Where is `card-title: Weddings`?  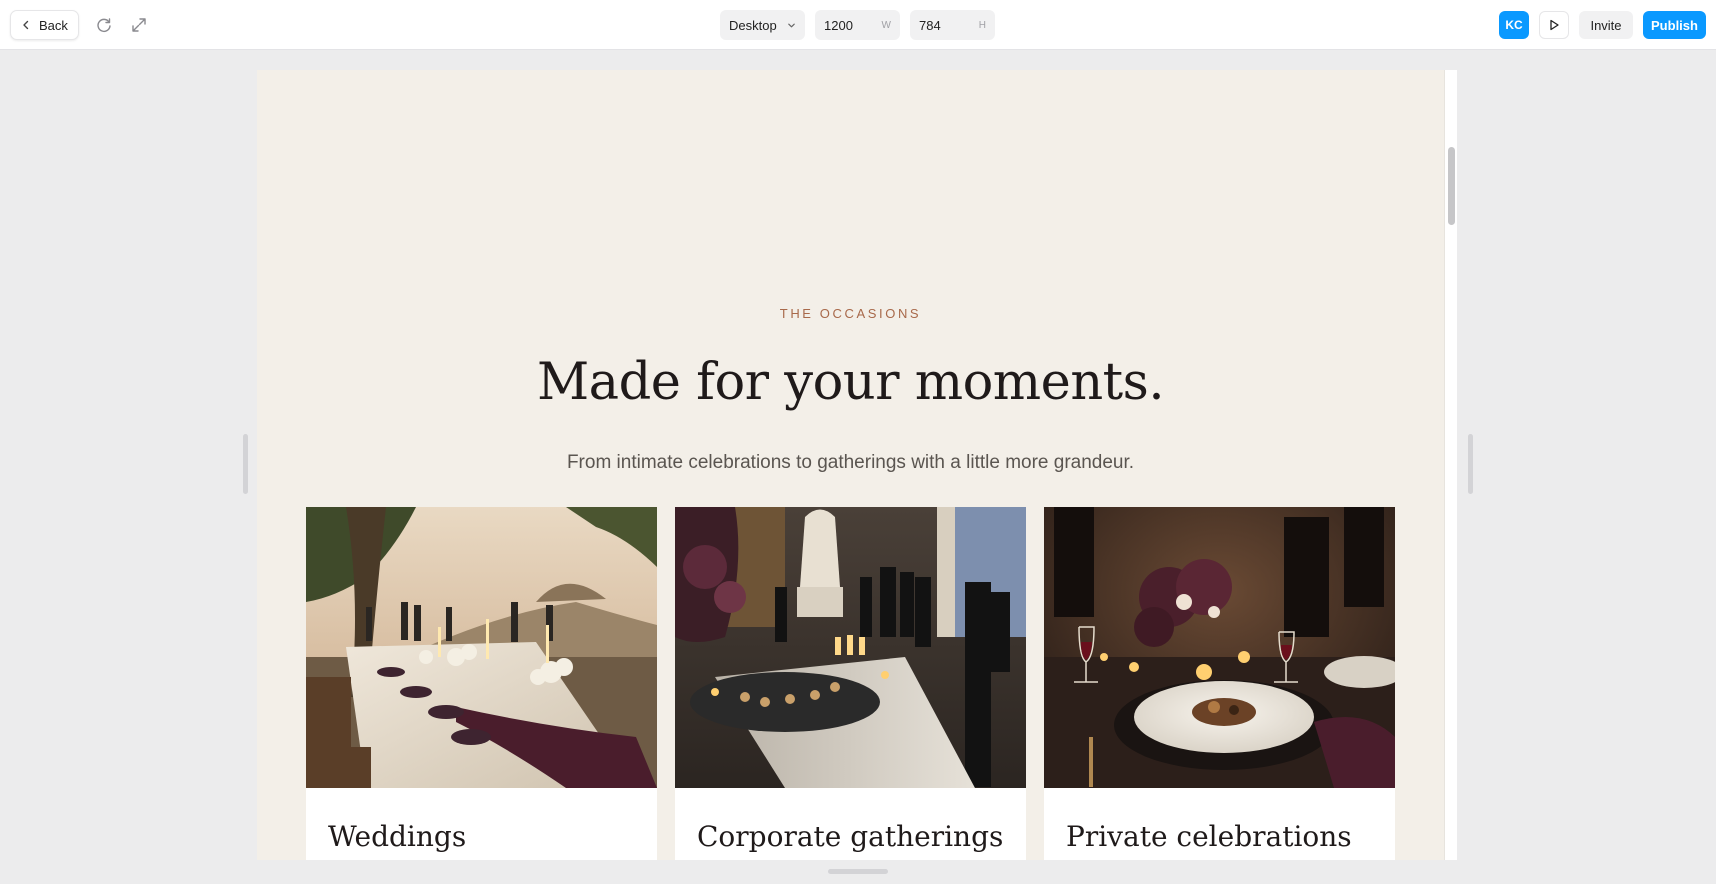
card-title: Weddings is located at coordinates (397, 836).